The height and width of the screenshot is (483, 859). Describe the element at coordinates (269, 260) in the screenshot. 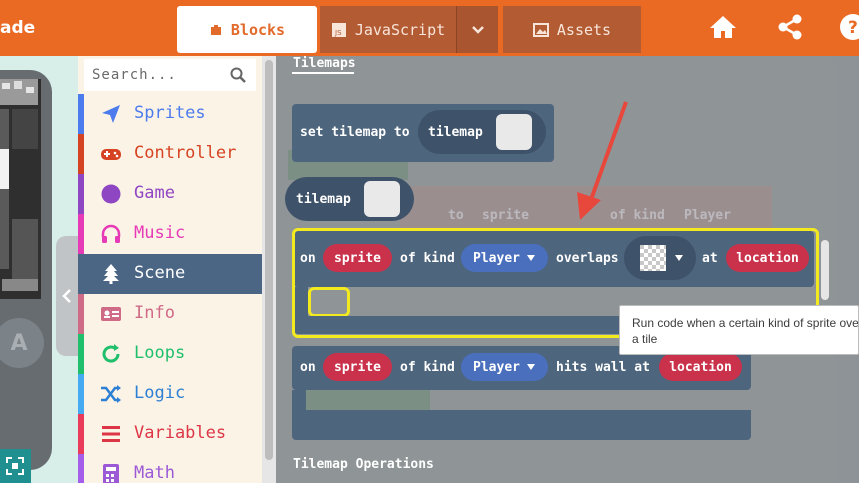

I see `toolbox-scrollbar-thumb` at that location.